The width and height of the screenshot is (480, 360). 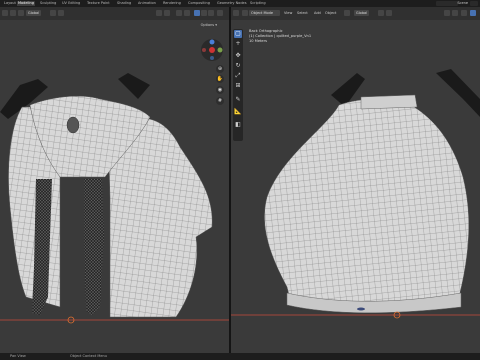 I want to click on leg-right, so click(x=94, y=247).